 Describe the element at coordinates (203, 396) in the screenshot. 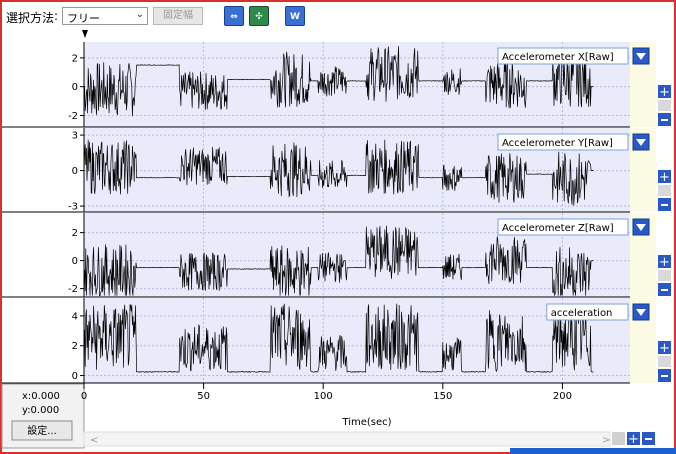

I see `x-tick-label: 50` at that location.